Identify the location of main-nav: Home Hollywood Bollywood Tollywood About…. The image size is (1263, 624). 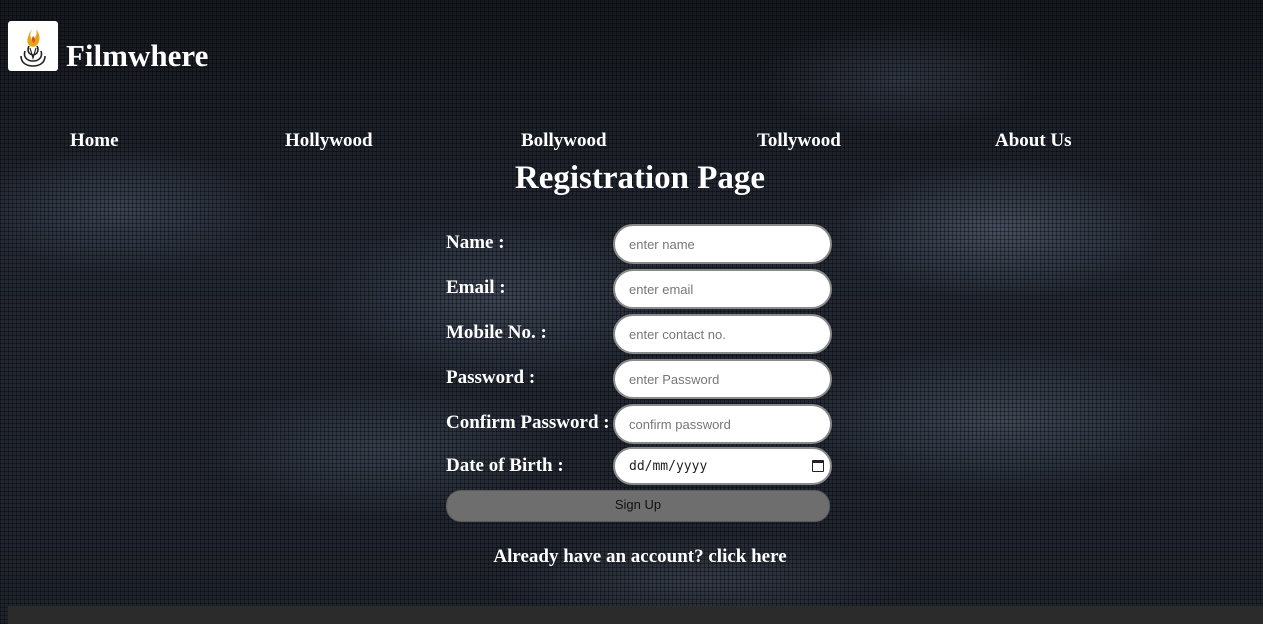
(631, 141).